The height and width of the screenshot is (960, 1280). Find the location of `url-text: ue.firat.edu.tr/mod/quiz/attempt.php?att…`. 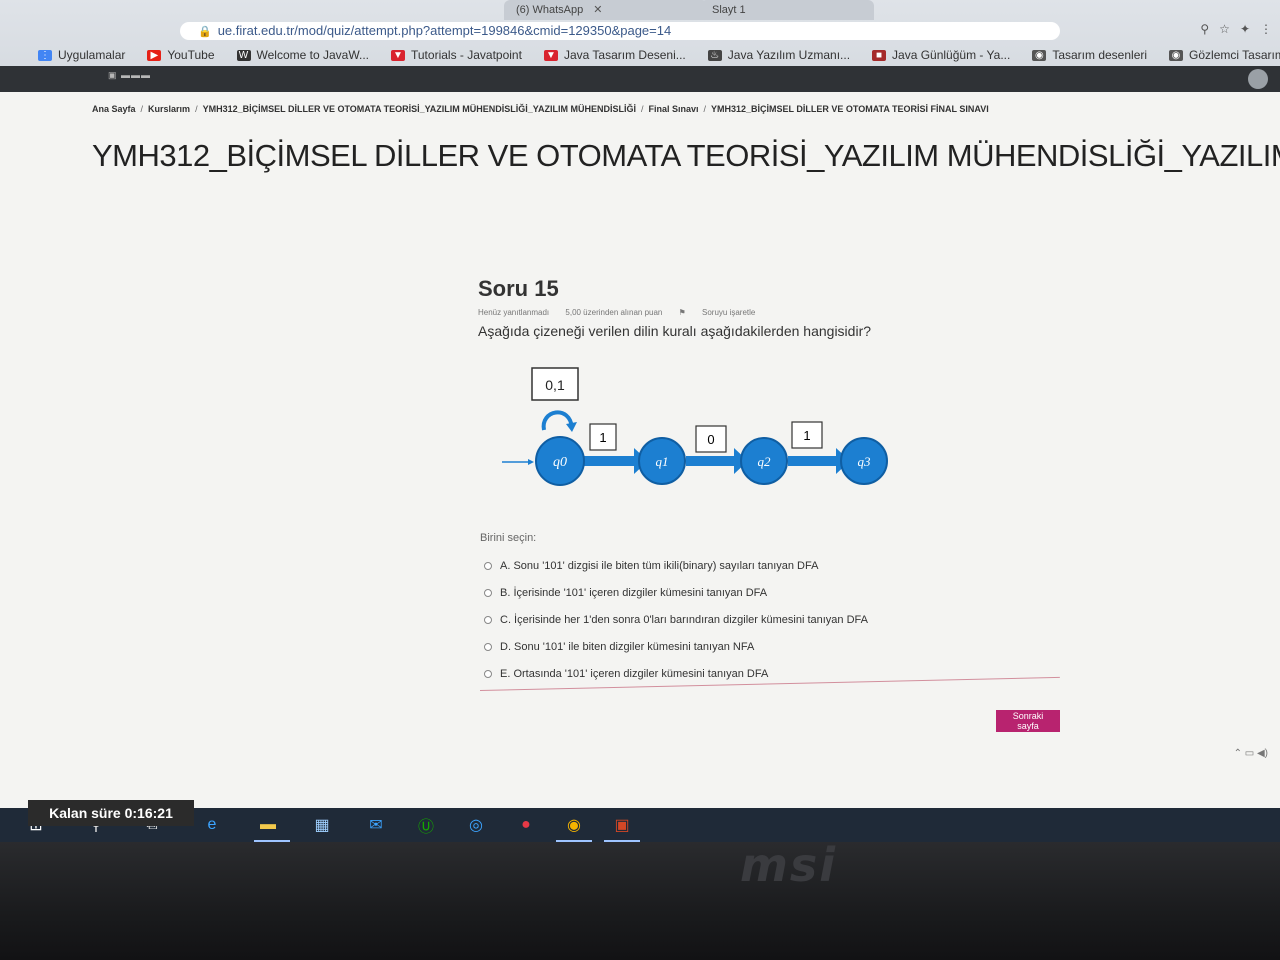

url-text: ue.firat.edu.tr/mod/quiz/attempt.php?att… is located at coordinates (444, 30).